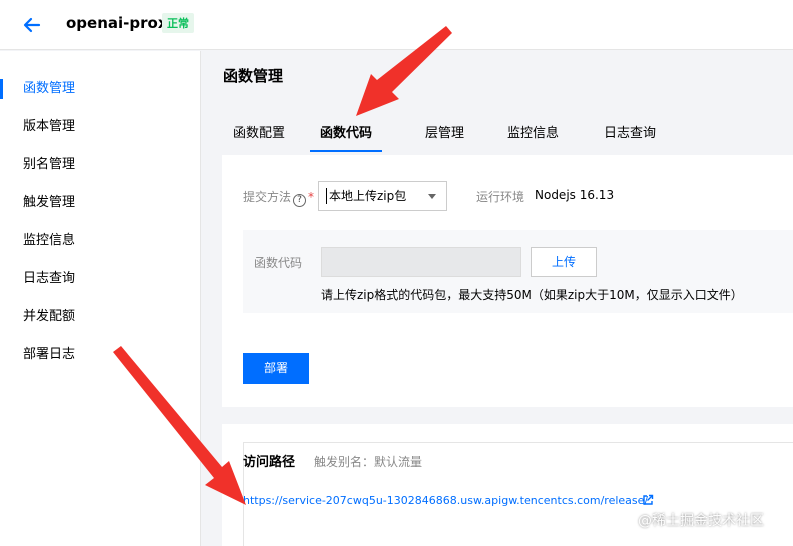 The width and height of the screenshot is (793, 546). What do you see at coordinates (253, 76) in the screenshot?
I see `page-title: 函数管理` at bounding box center [253, 76].